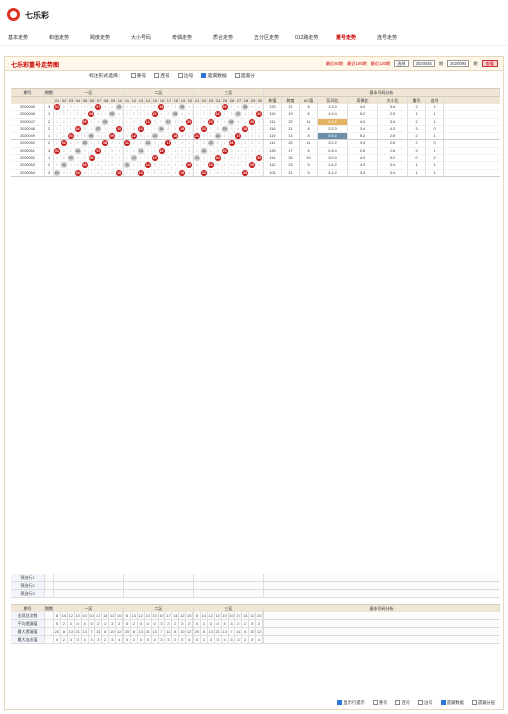 The width and height of the screenshot is (508, 714). What do you see at coordinates (253, 165) in the screenshot?
I see `number-cell: 29` at bounding box center [253, 165].